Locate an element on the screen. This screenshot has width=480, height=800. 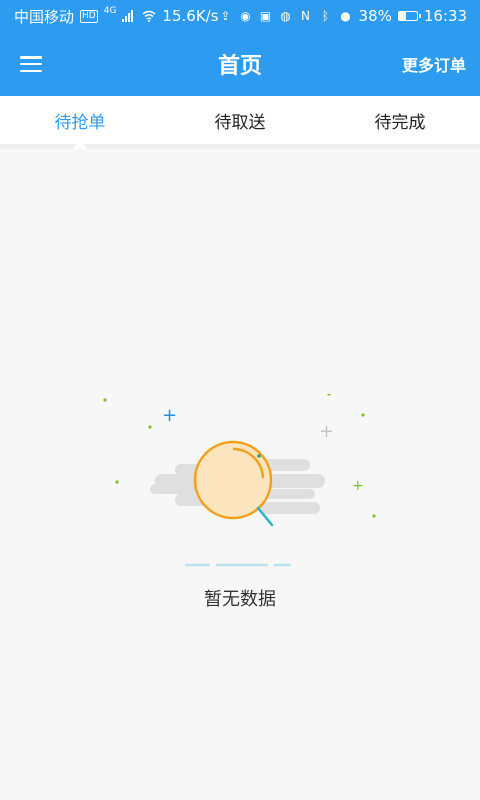
tab-bar: 待抢单 待取送 待完成 is located at coordinates (240, 122).